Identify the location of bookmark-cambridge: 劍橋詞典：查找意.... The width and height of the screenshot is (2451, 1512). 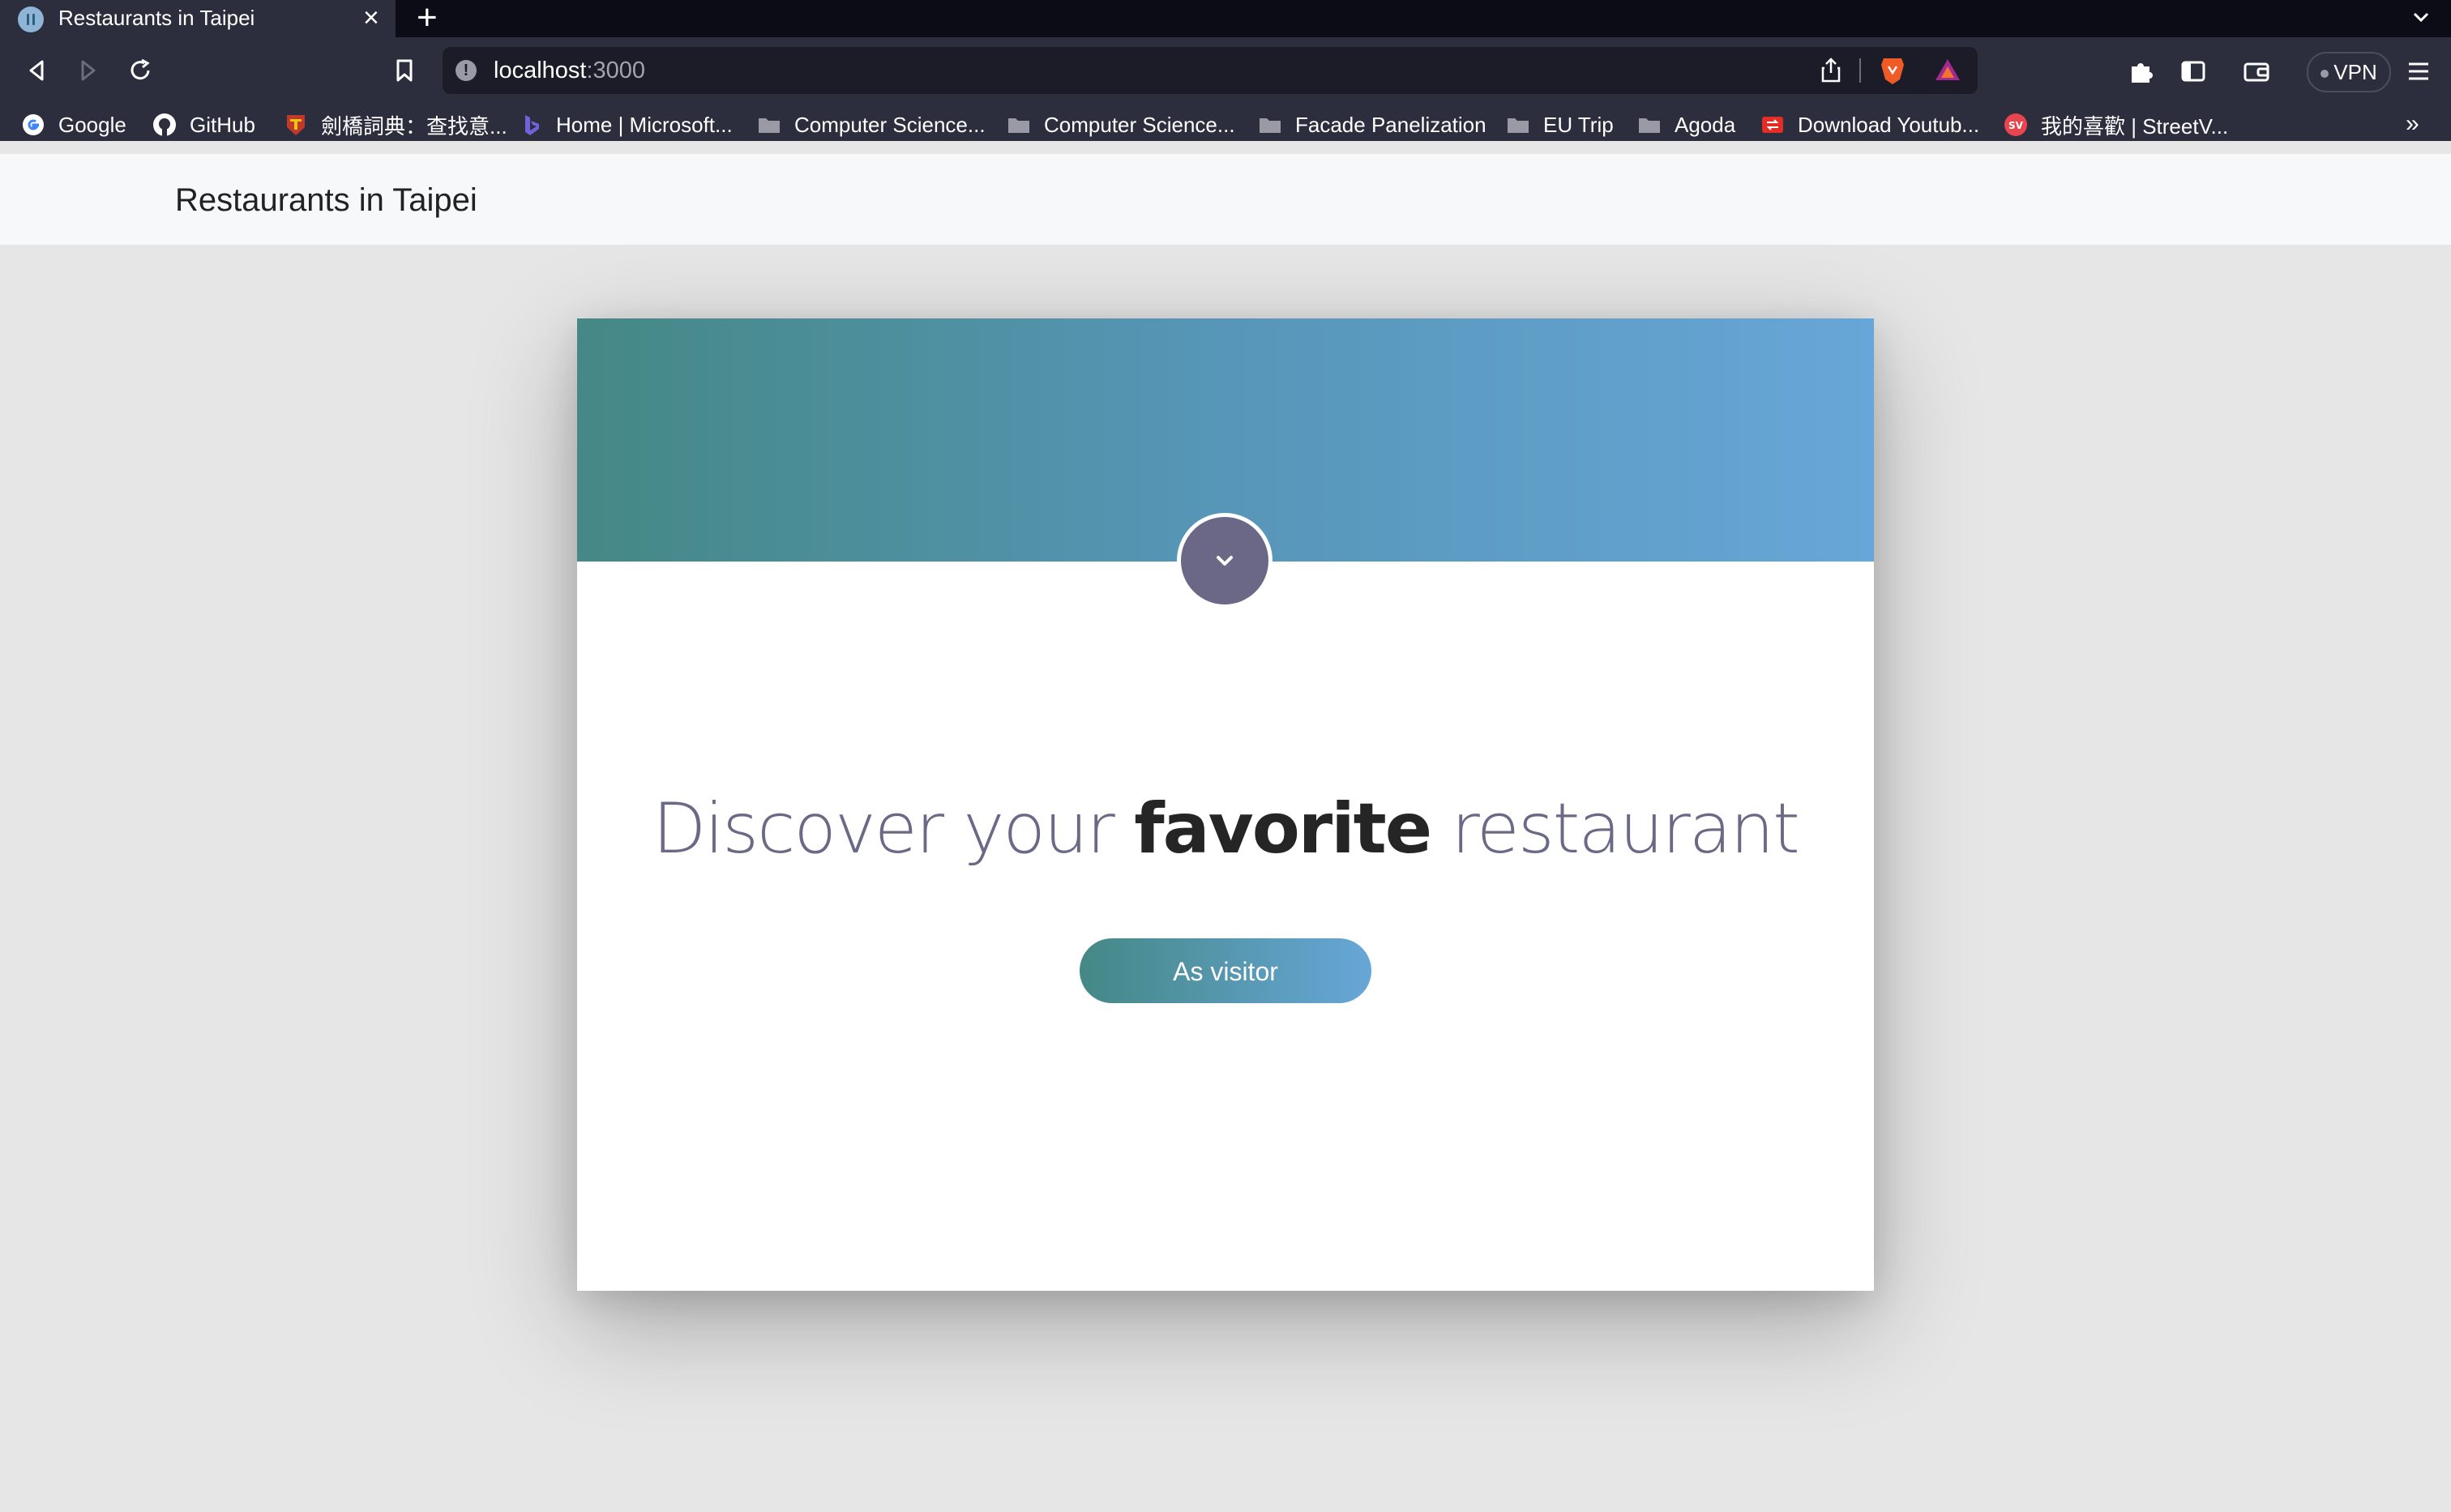
(395, 125).